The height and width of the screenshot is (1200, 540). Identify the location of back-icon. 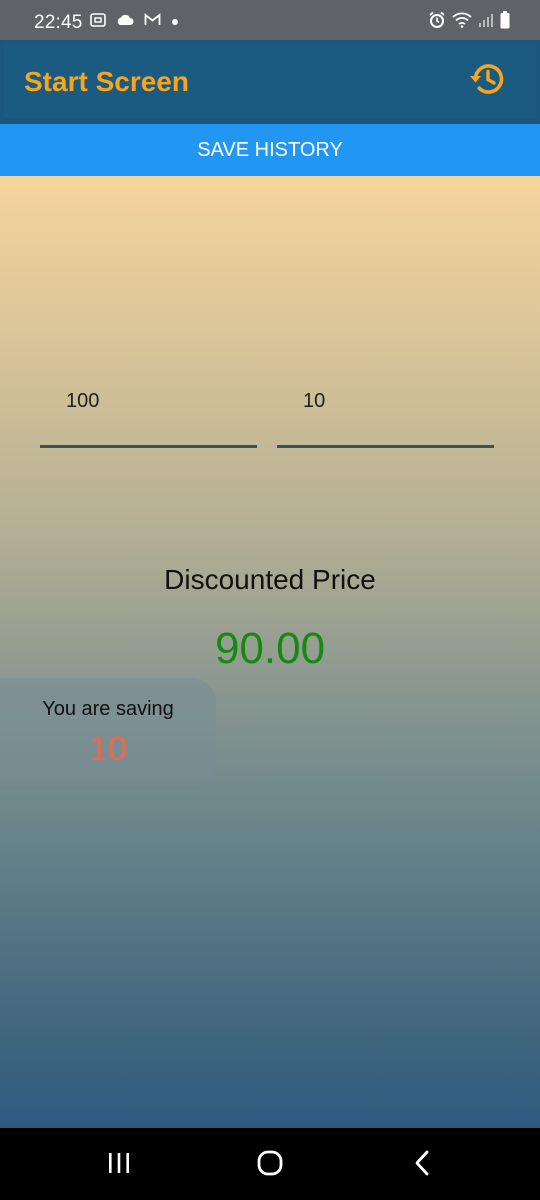
(422, 1165).